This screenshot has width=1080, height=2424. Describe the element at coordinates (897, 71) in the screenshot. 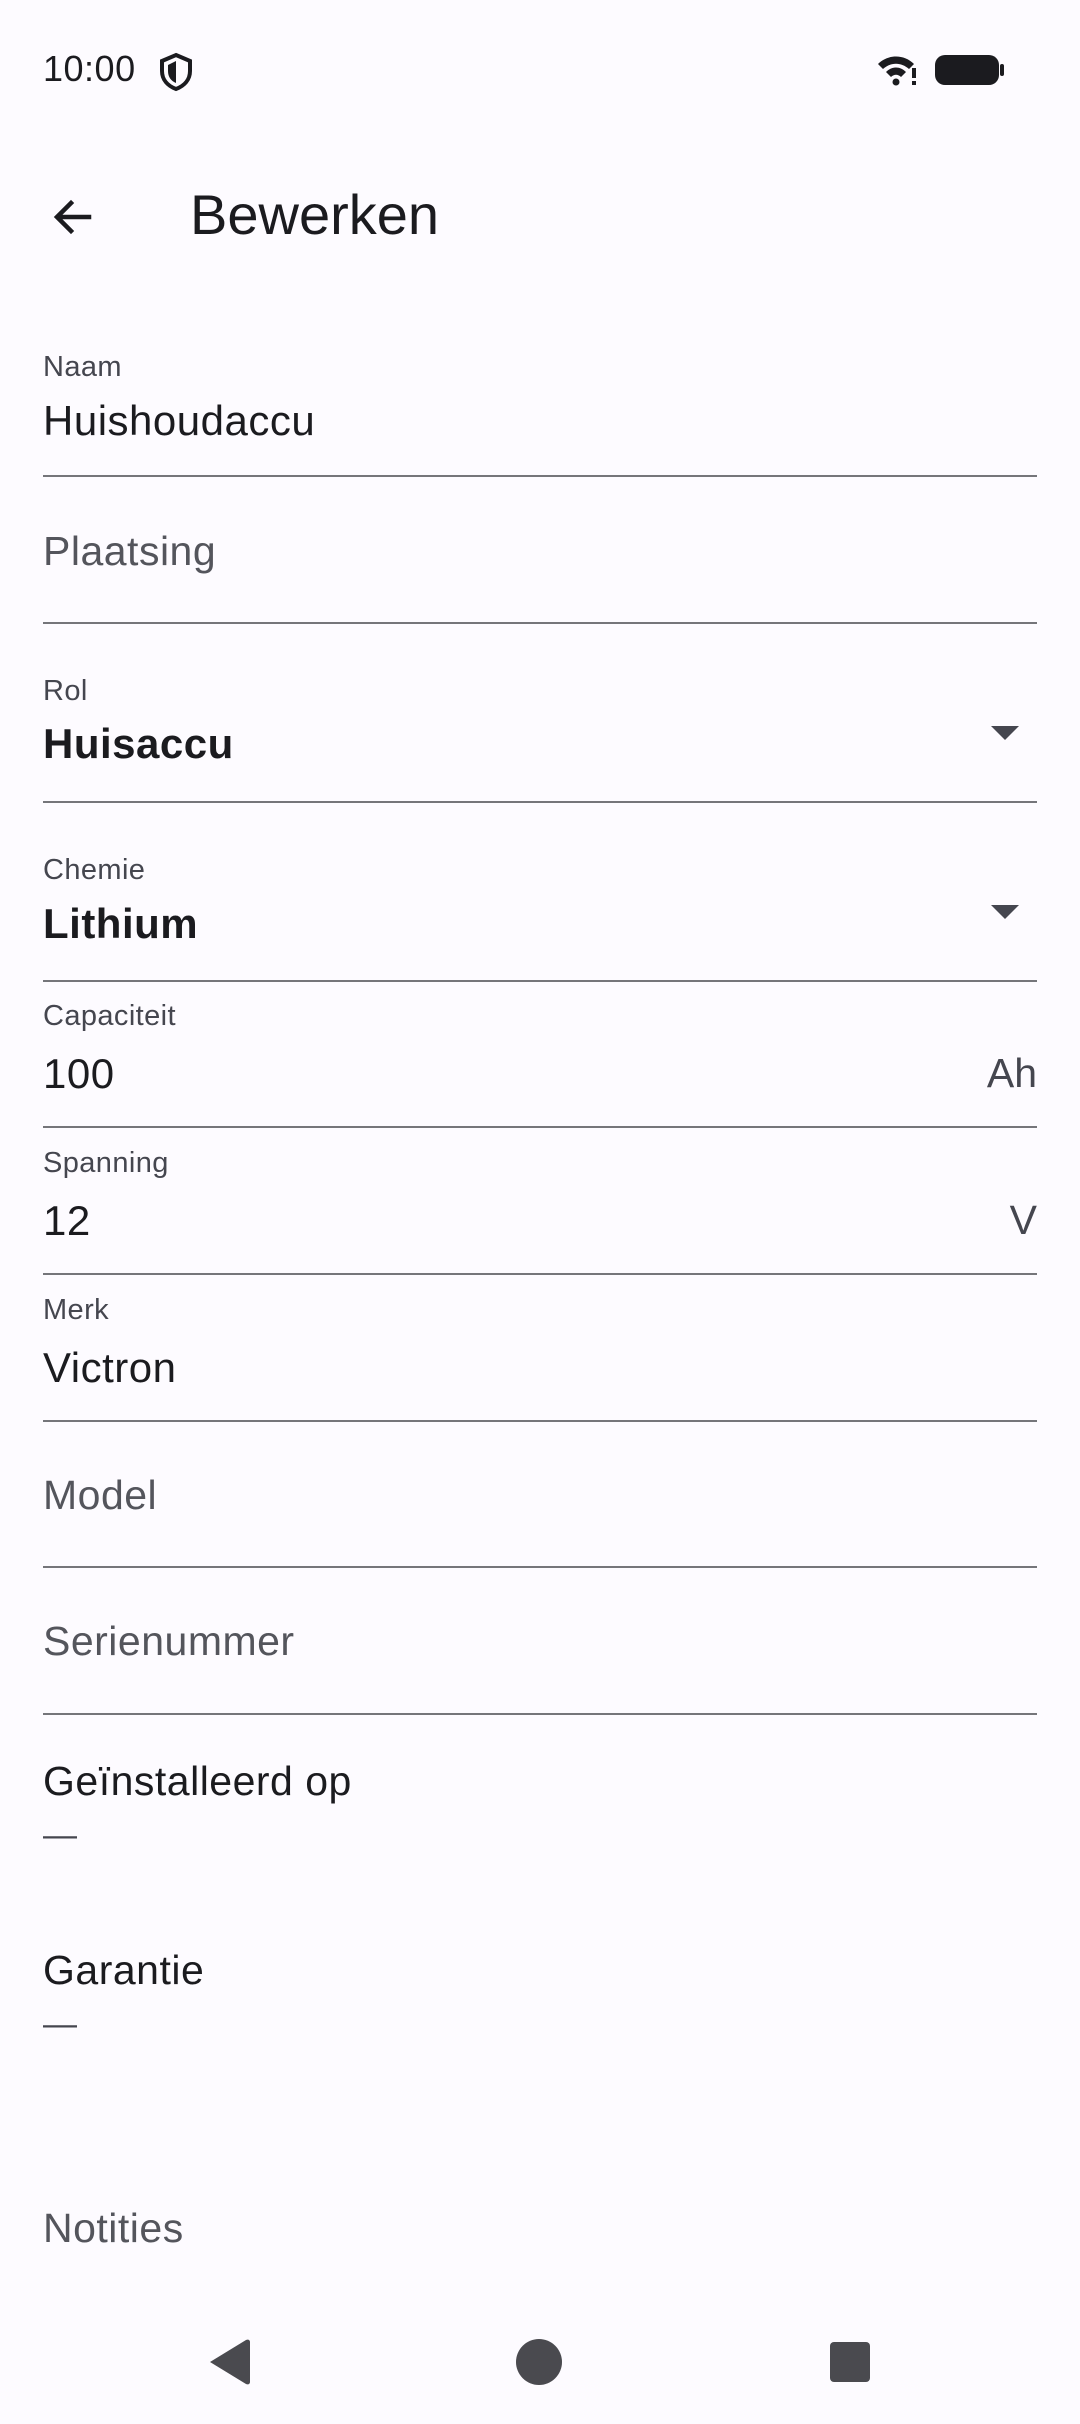

I see `wifi-icon` at that location.